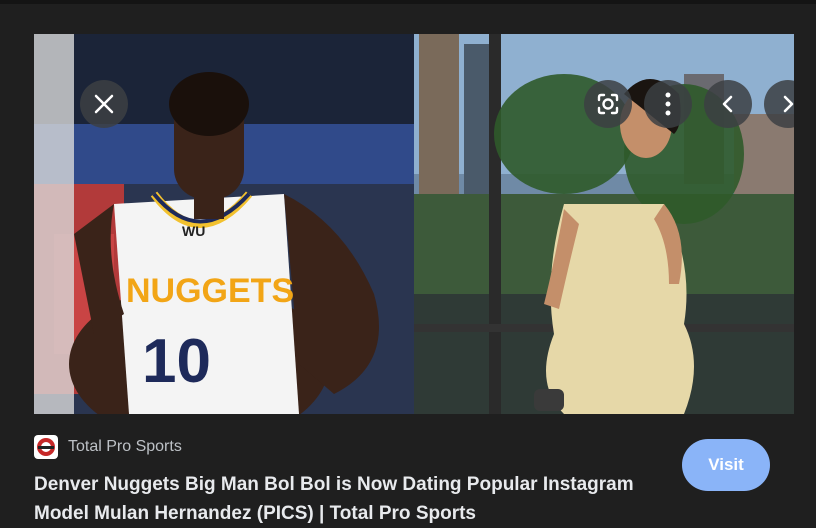 This screenshot has width=816, height=528. I want to click on close-icon, so click(104, 104).